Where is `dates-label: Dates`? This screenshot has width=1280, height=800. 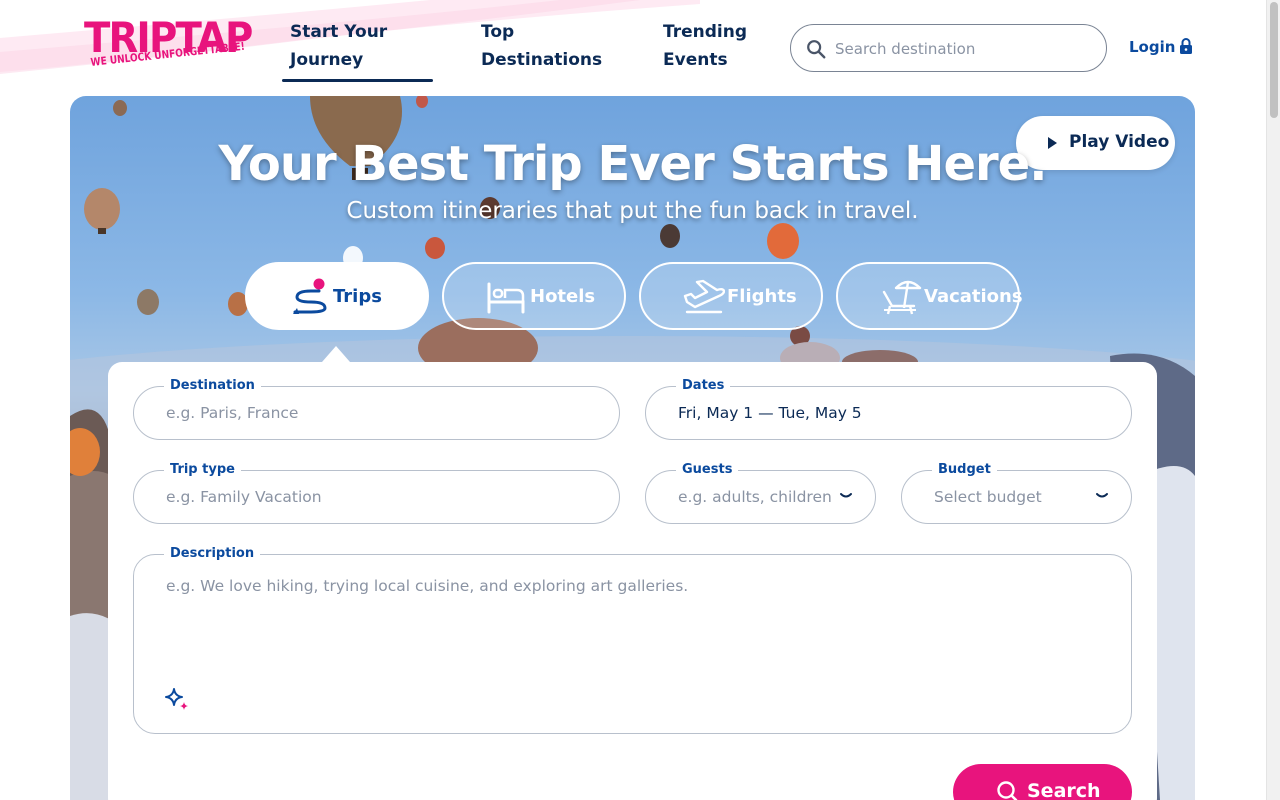
dates-label: Dates is located at coordinates (703, 386).